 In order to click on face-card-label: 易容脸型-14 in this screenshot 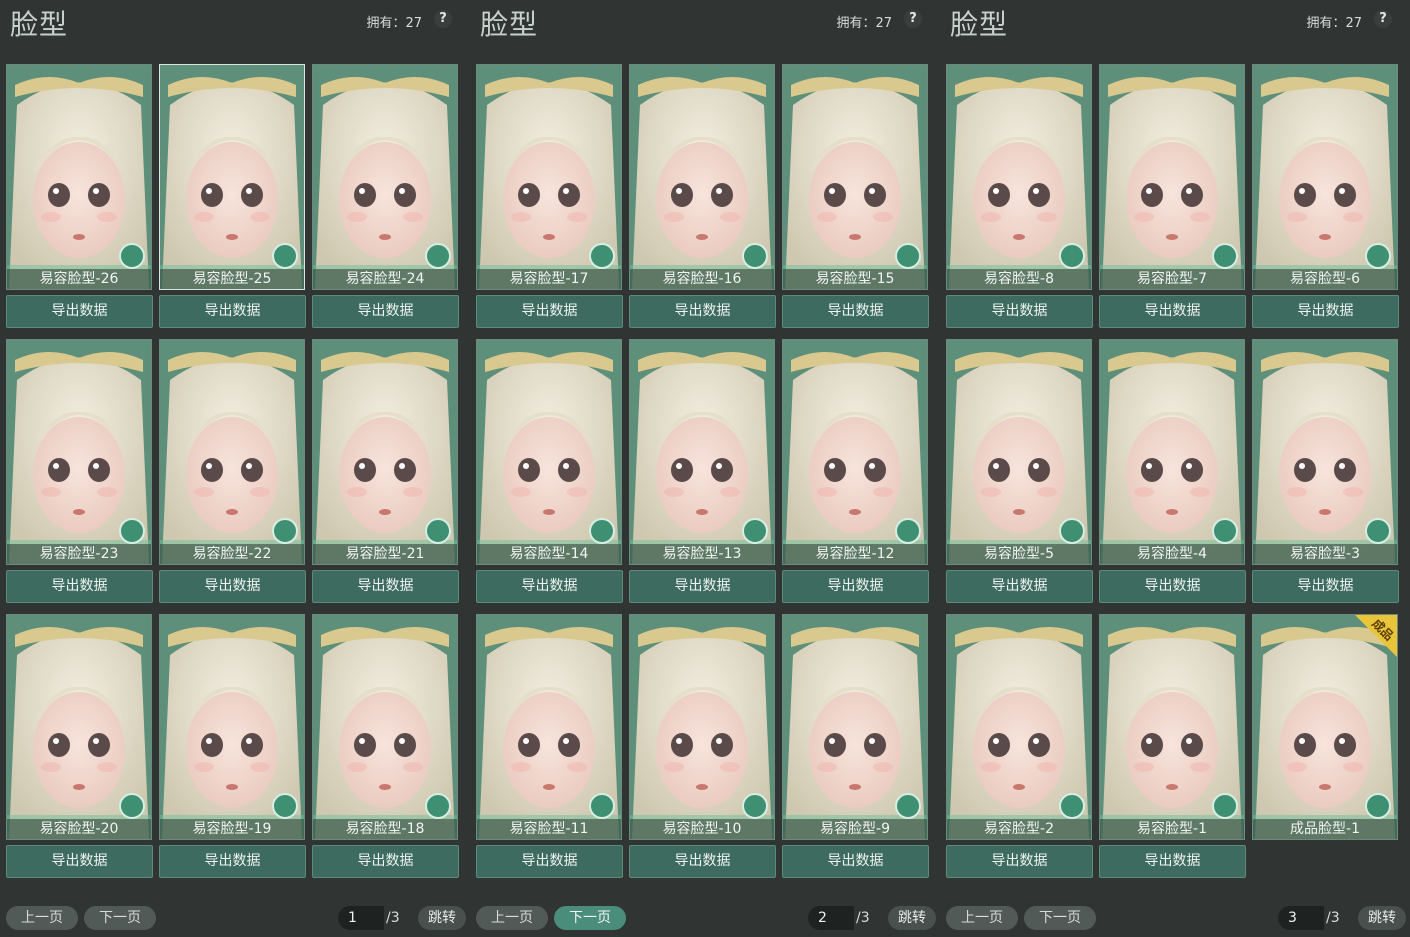, I will do `click(549, 554)`.